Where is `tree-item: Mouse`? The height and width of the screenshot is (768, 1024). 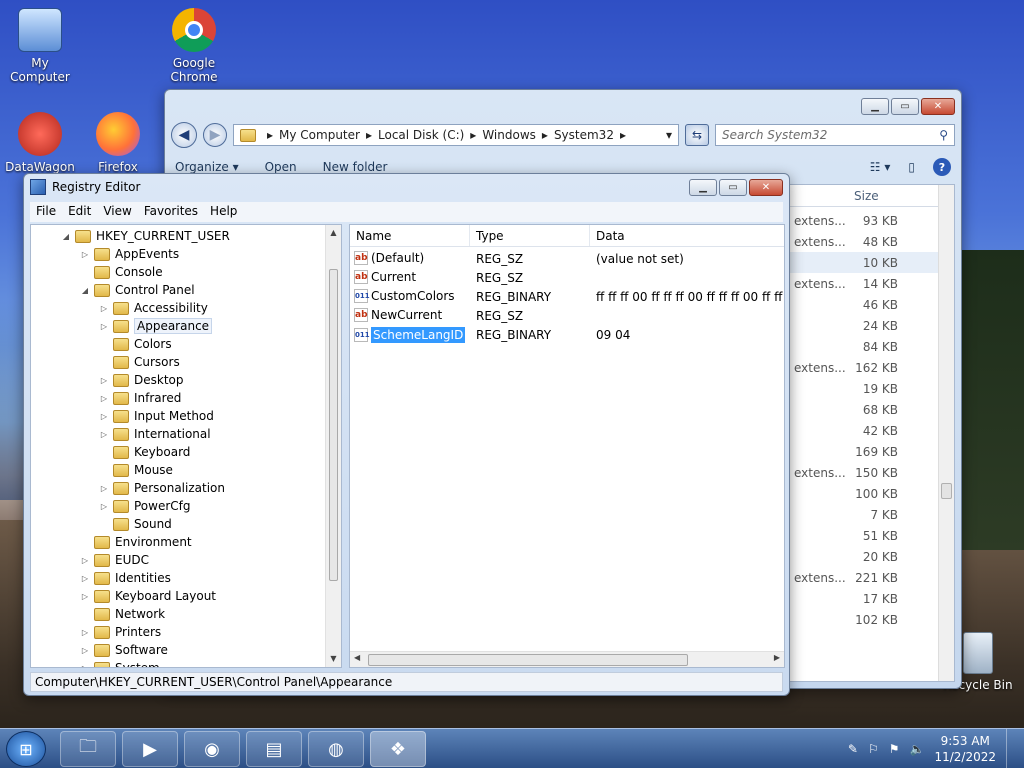
tree-item: Mouse is located at coordinates (136, 470).